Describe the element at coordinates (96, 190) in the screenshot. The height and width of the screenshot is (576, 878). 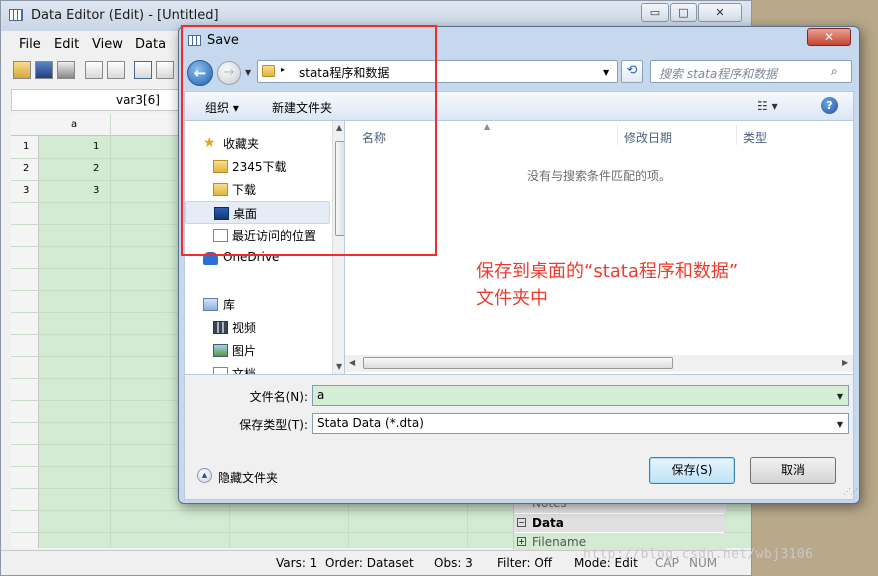
I see `cell-value: 3` at that location.